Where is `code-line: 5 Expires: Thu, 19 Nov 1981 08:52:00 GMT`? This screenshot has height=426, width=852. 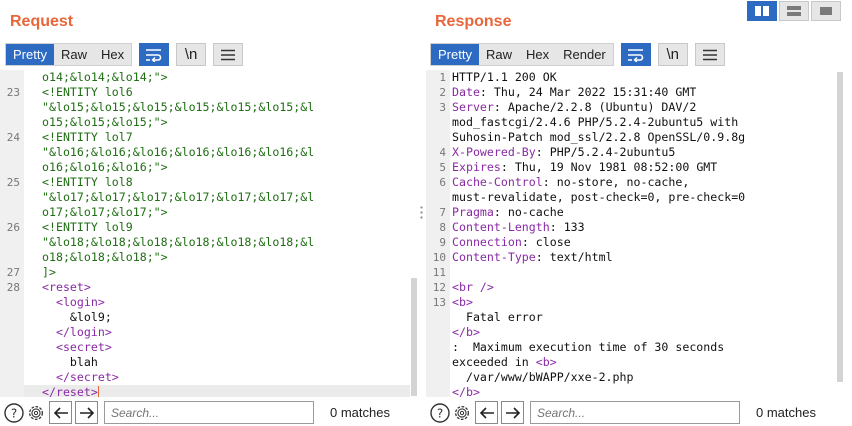 code-line: 5 Expires: Thu, 19 Nov 1981 08:52:00 GMT is located at coordinates (645, 167).